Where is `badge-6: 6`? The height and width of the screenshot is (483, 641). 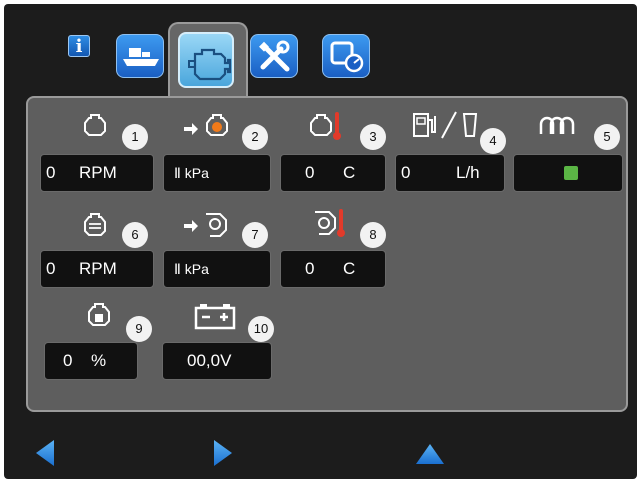
badge-6: 6 is located at coordinates (135, 235).